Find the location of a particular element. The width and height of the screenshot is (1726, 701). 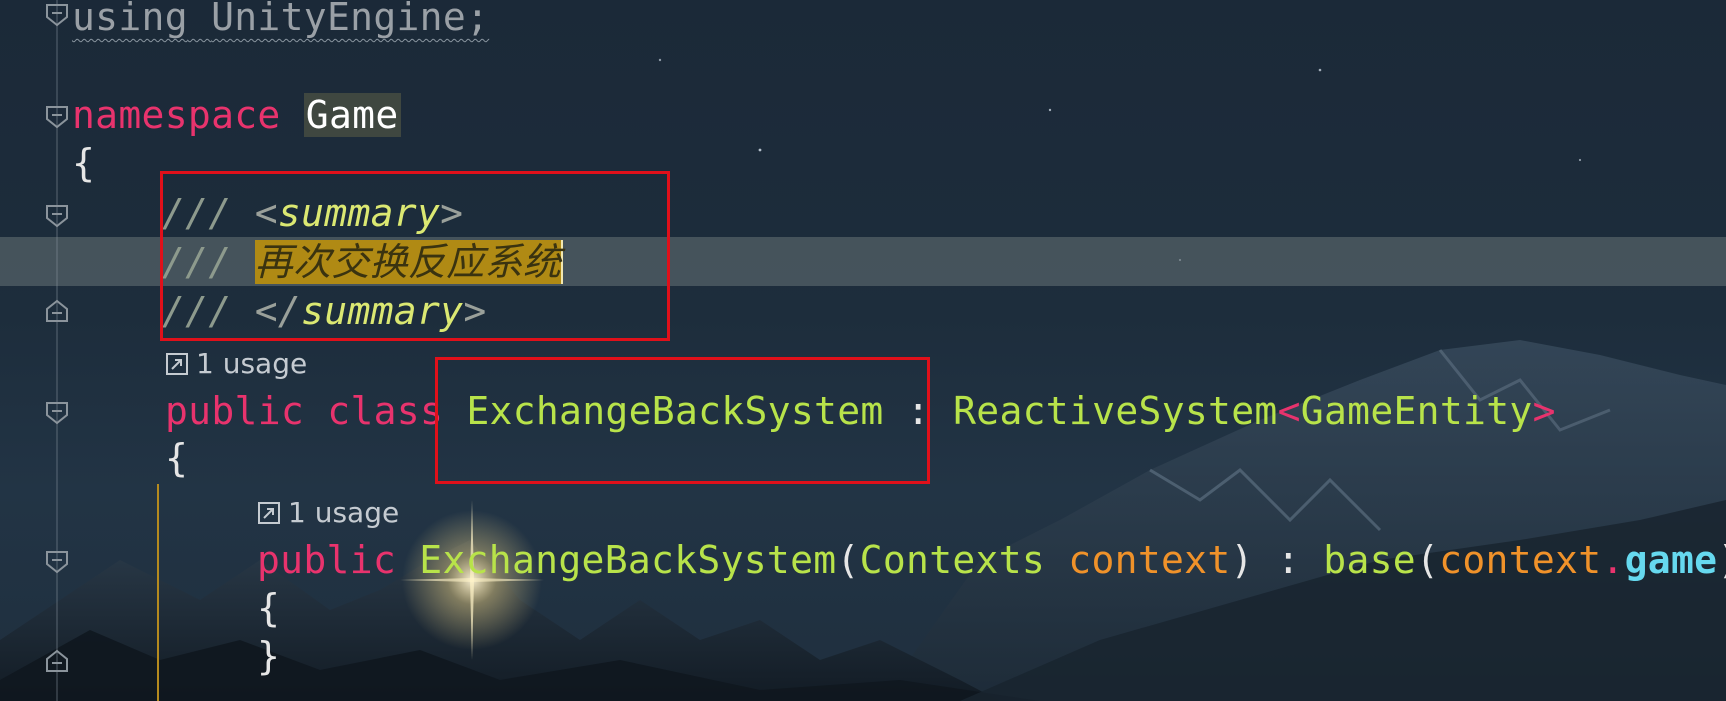

code-line-summary-close: /// </summary> is located at coordinates (324, 311).